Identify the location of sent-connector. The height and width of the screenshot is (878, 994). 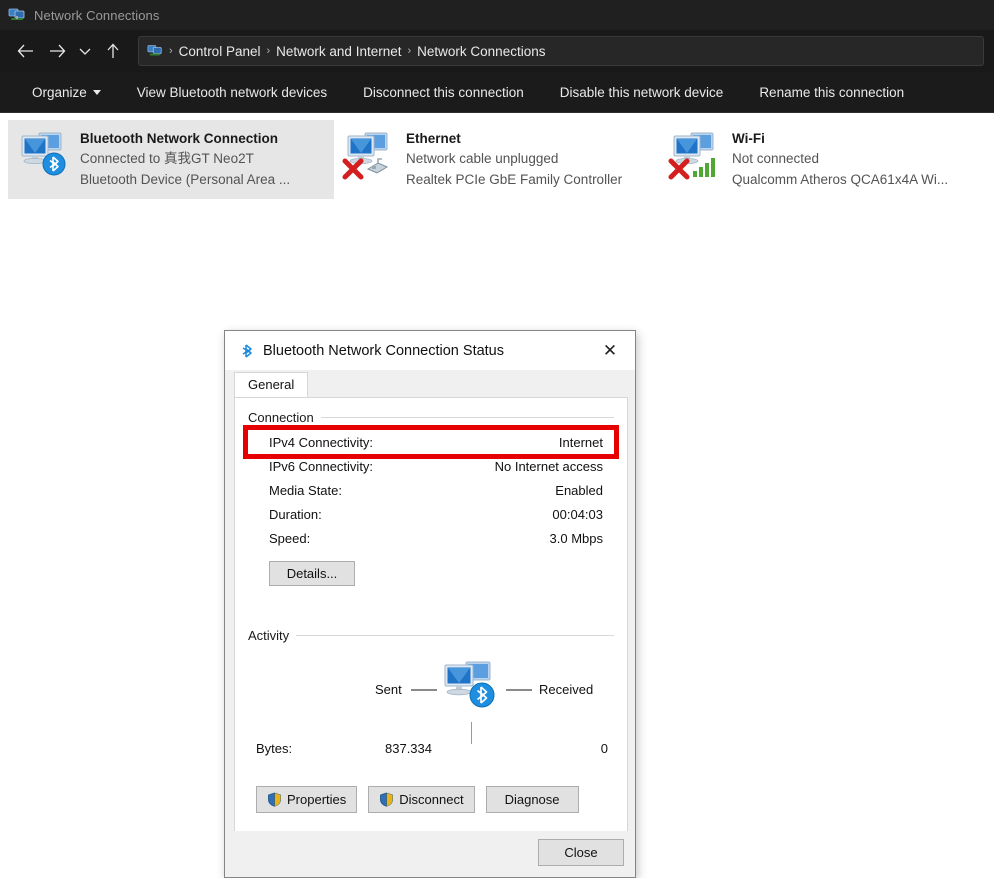
(424, 690).